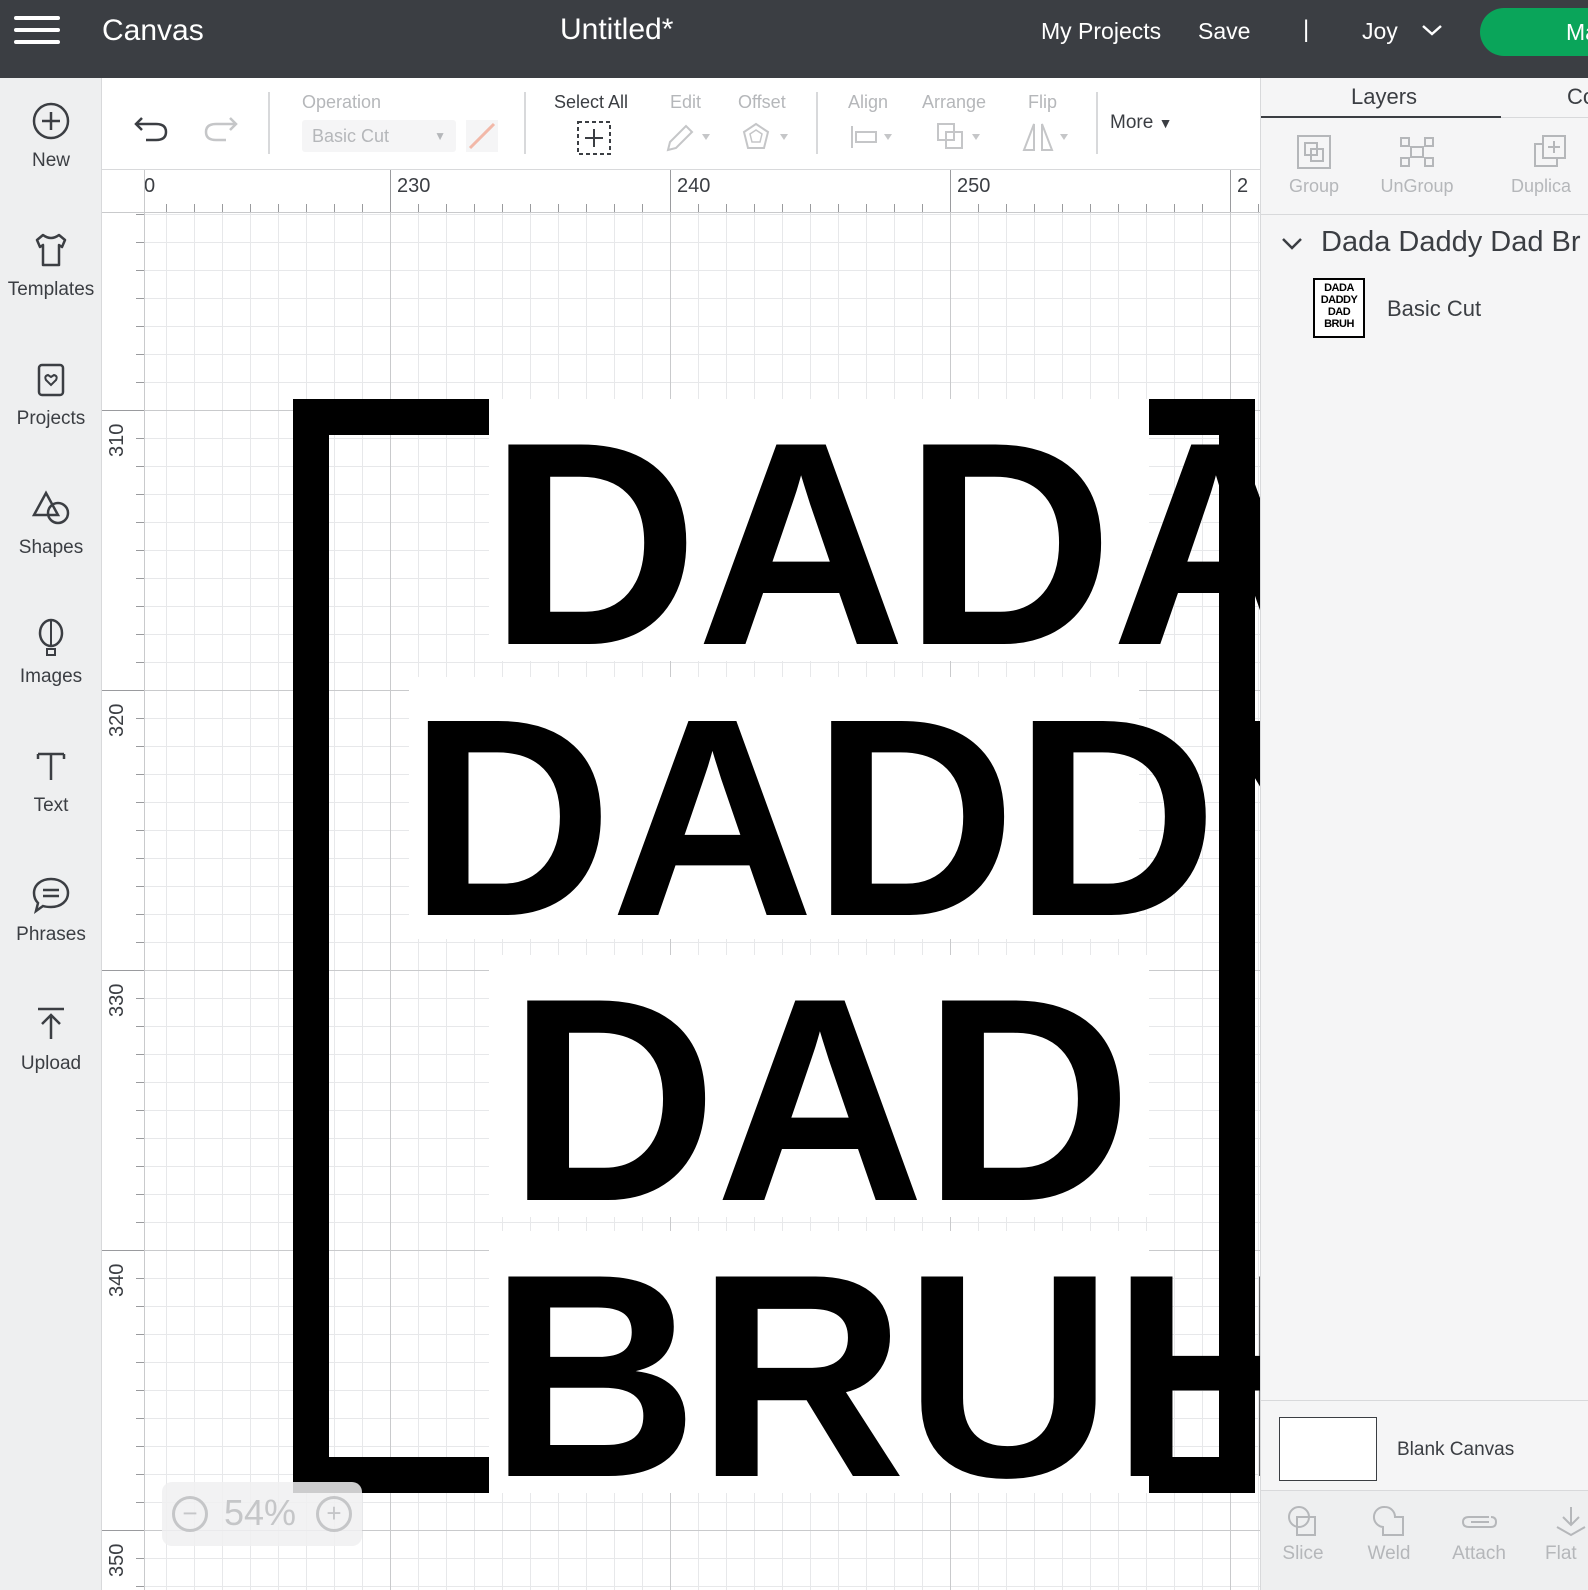 The image size is (1588, 1590). Describe the element at coordinates (954, 102) in the screenshot. I see `arrange-label: Arrange` at that location.